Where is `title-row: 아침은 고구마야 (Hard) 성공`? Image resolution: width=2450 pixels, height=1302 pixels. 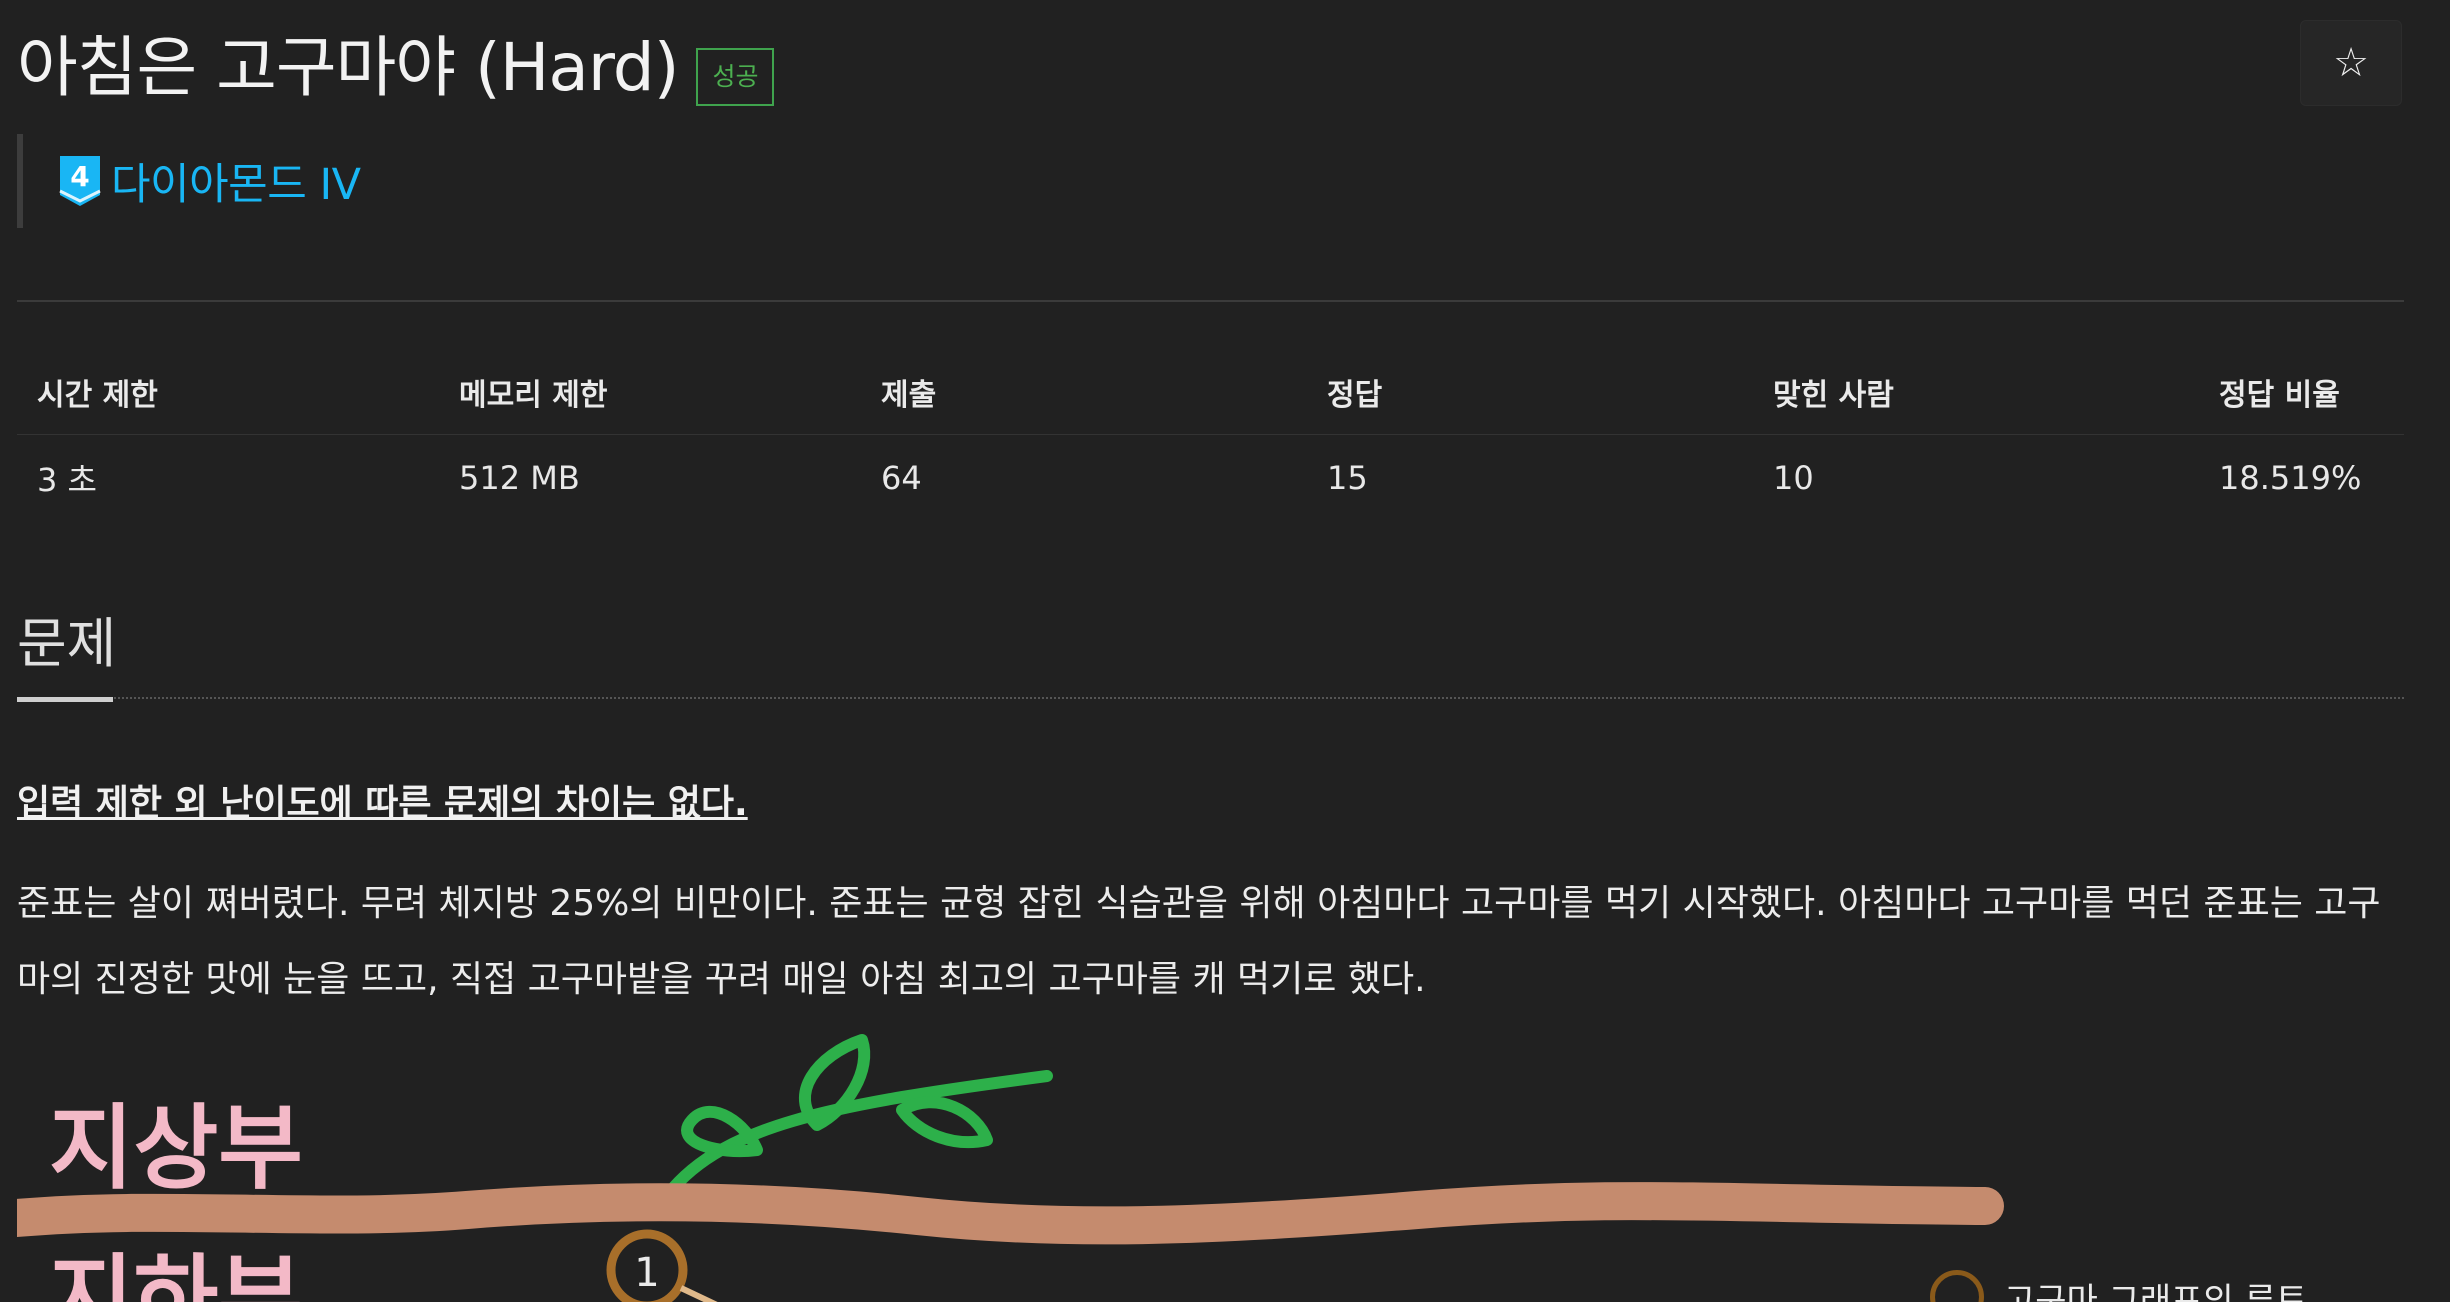 title-row: 아침은 고구마야 (Hard) 성공 is located at coordinates (396, 68).